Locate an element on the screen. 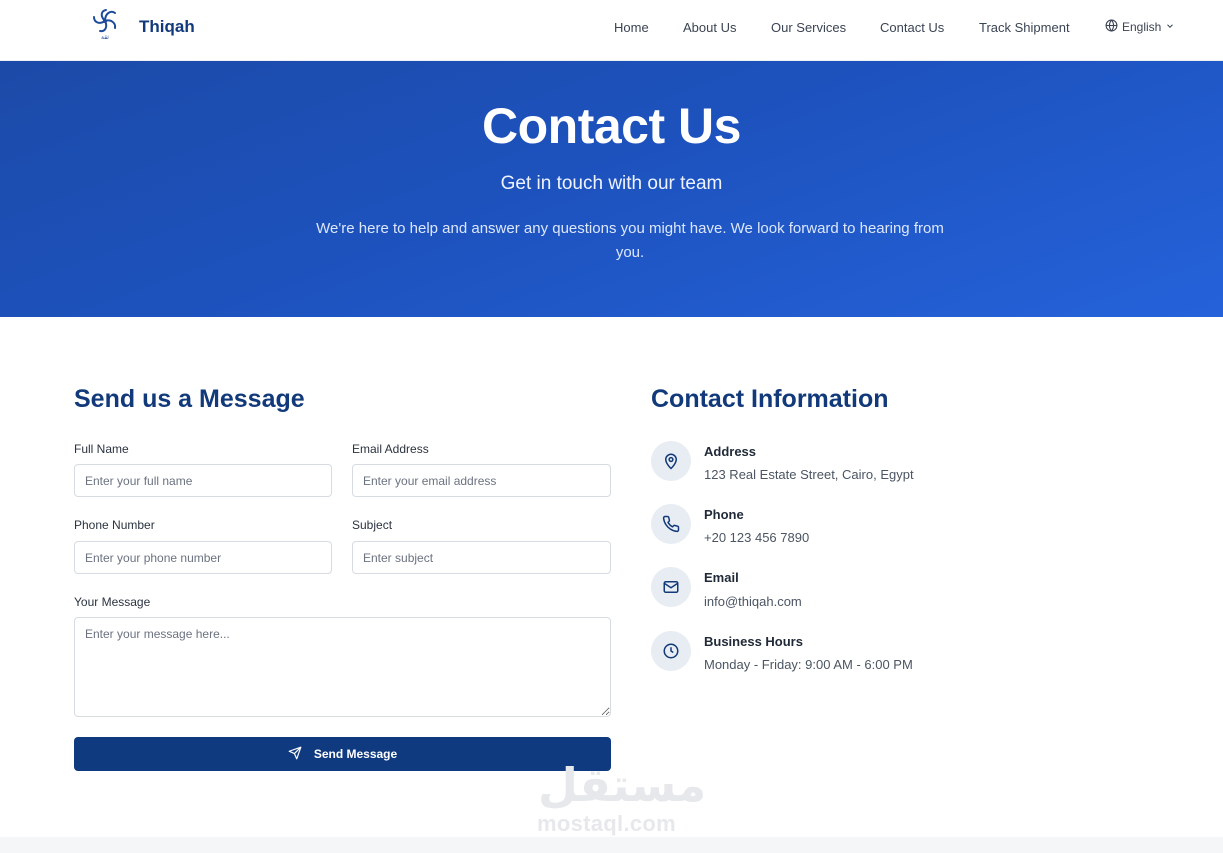 This screenshot has height=853, width=1223. address-title: Address is located at coordinates (730, 451).